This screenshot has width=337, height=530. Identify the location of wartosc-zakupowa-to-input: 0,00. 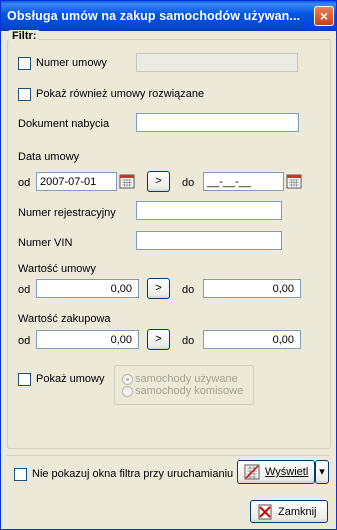
(252, 339).